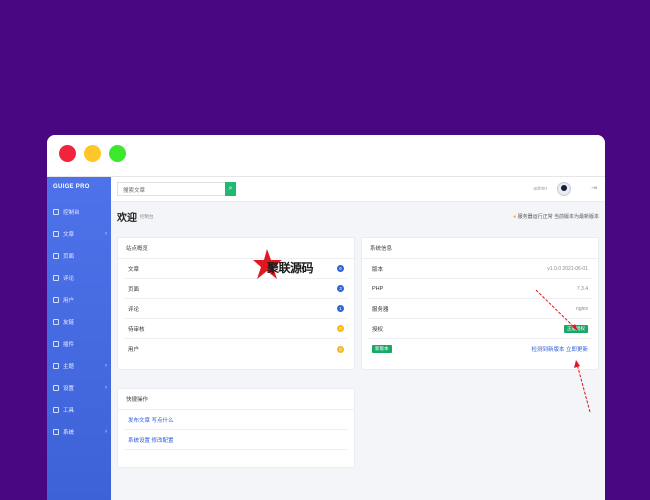  Describe the element at coordinates (79, 366) in the screenshot. I see `sidebar-item-themes: 主题 ›` at that location.